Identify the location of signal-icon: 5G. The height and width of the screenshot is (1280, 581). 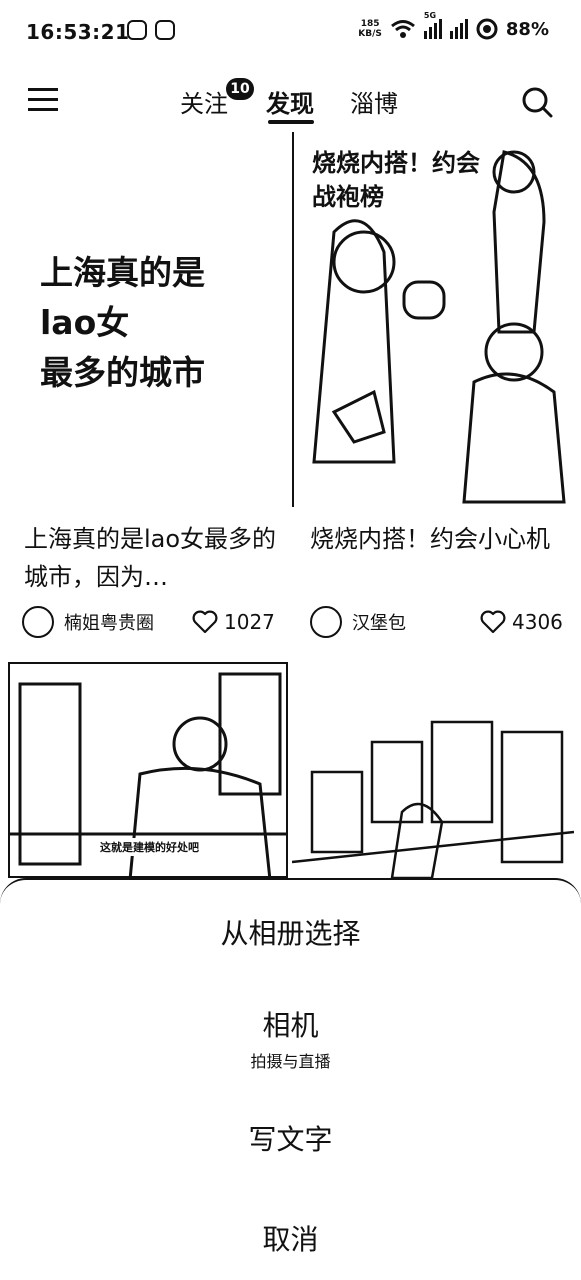
(432, 25).